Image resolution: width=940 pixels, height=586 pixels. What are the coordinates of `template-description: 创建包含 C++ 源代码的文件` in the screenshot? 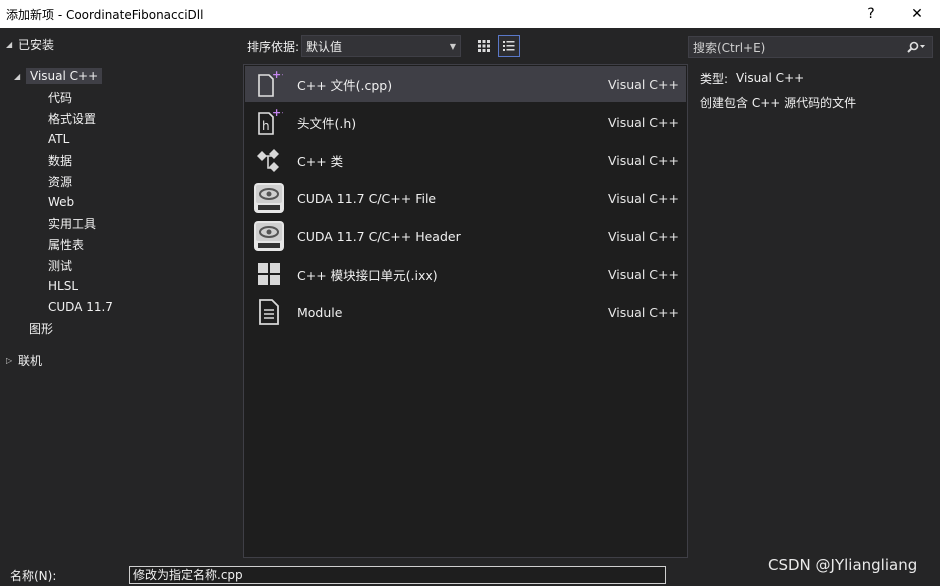 It's located at (778, 102).